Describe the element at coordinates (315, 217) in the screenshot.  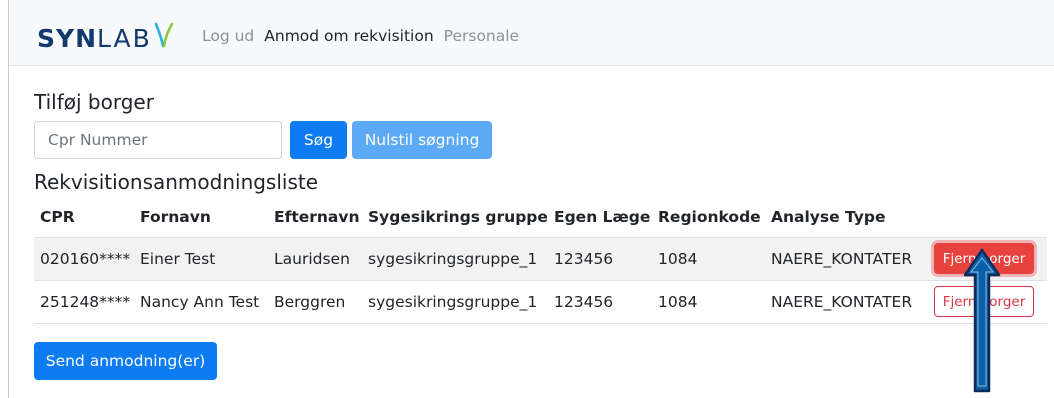
I see `column-header-last-name: Efternavn` at that location.